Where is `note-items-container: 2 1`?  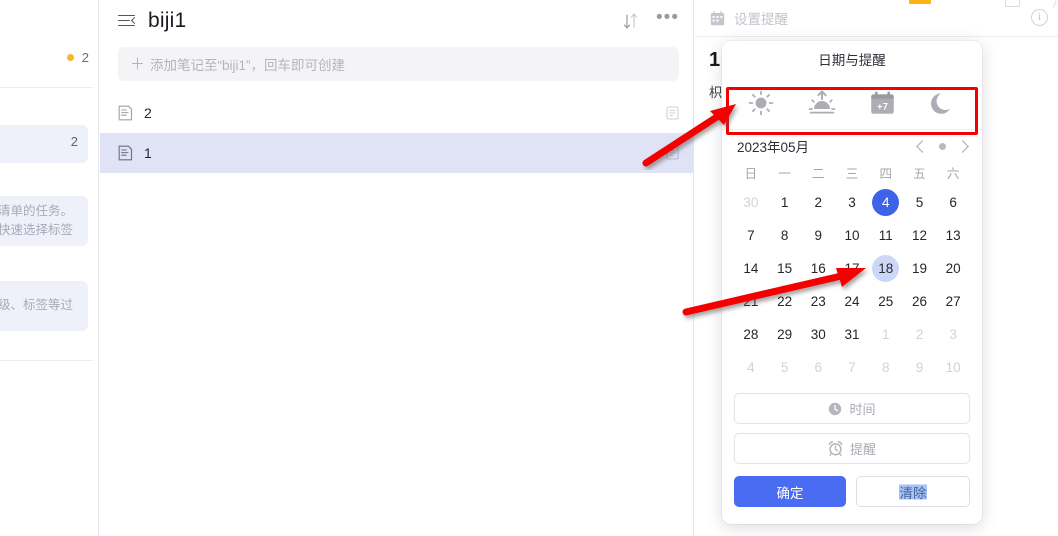
note-items-container: 2 1 is located at coordinates (396, 133).